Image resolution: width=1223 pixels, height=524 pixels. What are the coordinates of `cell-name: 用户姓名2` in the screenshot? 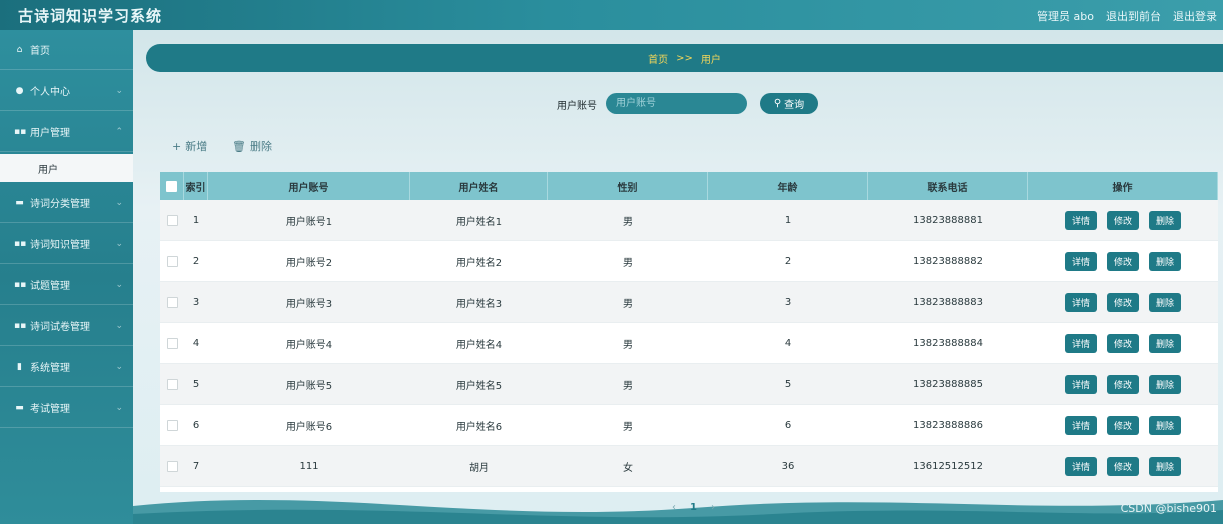 It's located at (479, 263).